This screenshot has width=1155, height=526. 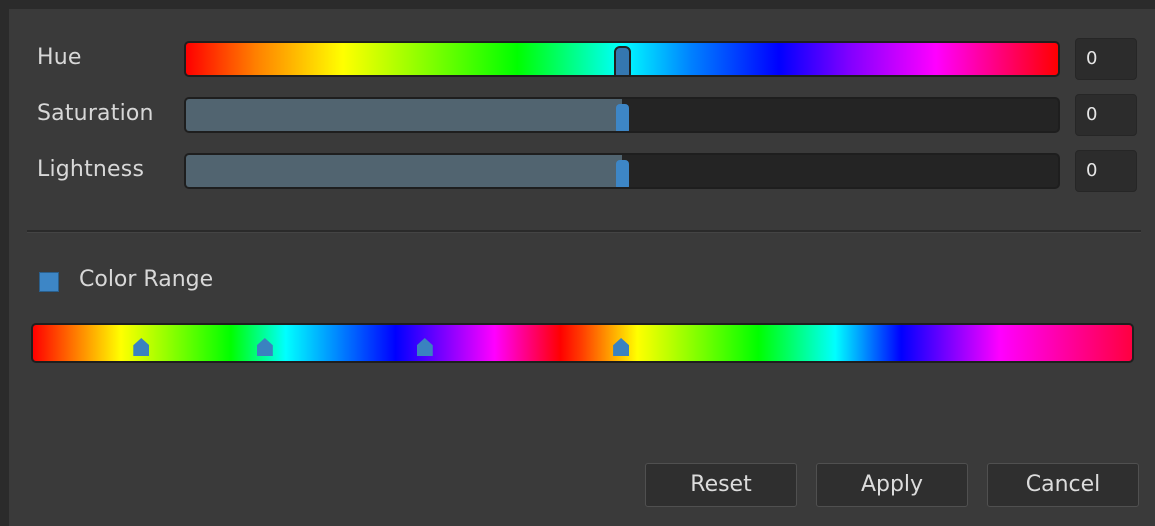 I want to click on color-range-bar, so click(x=582, y=343).